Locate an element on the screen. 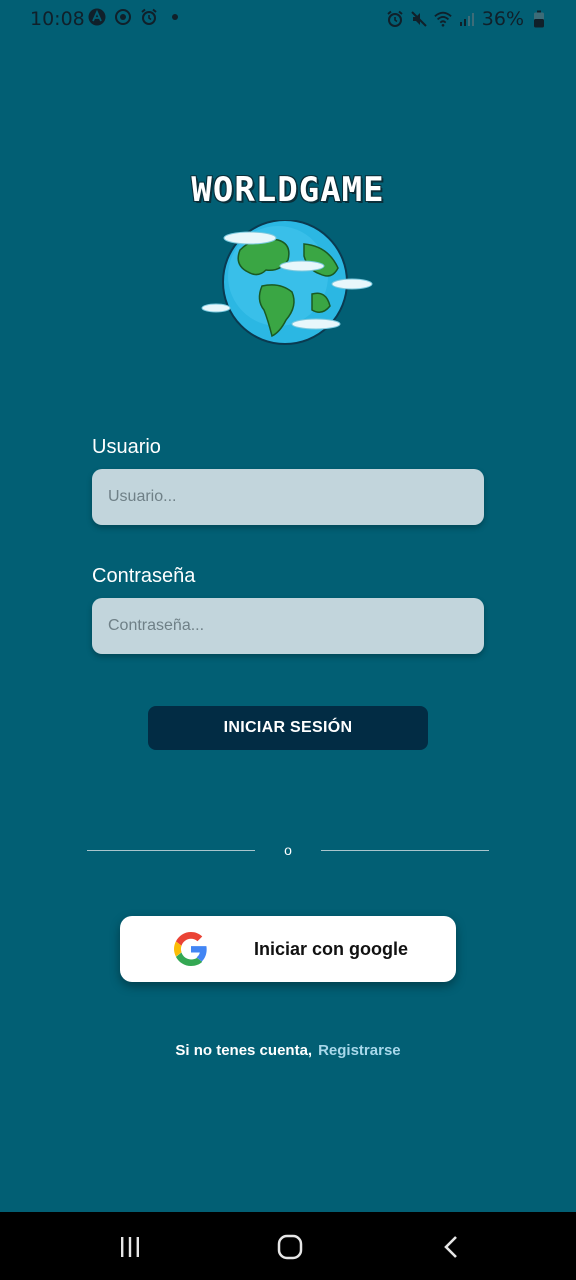 This screenshot has width=576, height=1280. app-a-icon is located at coordinates (97, 17).